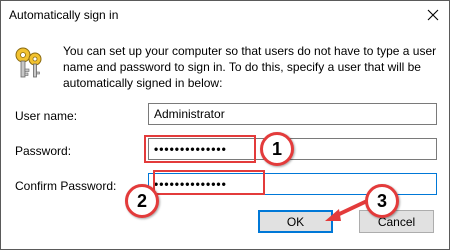 This screenshot has height=250, width=450. What do you see at coordinates (28, 62) in the screenshot?
I see `keys-icon` at bounding box center [28, 62].